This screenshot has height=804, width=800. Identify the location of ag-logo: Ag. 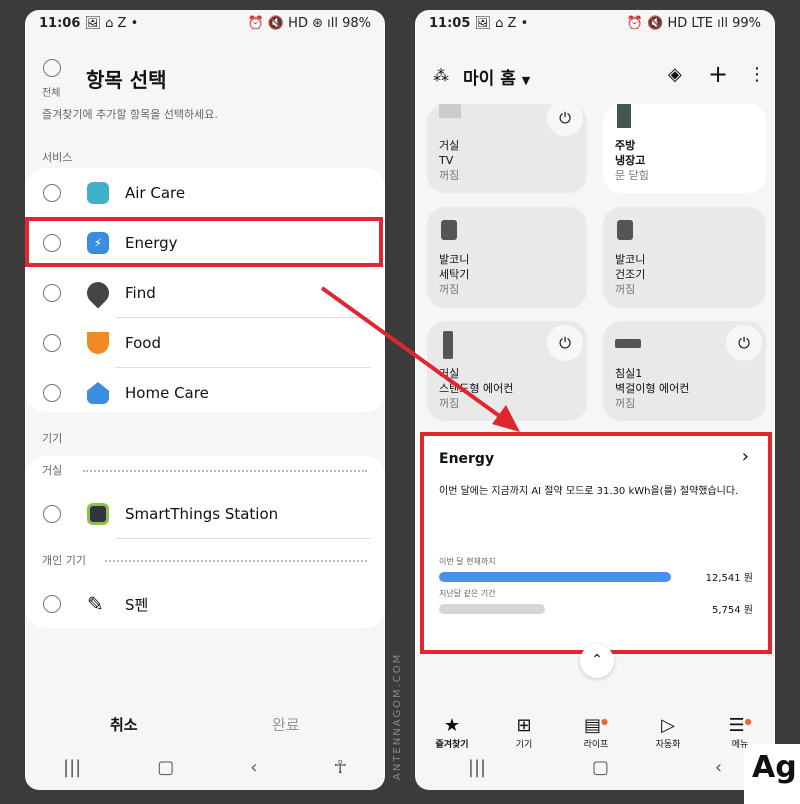
(772, 774).